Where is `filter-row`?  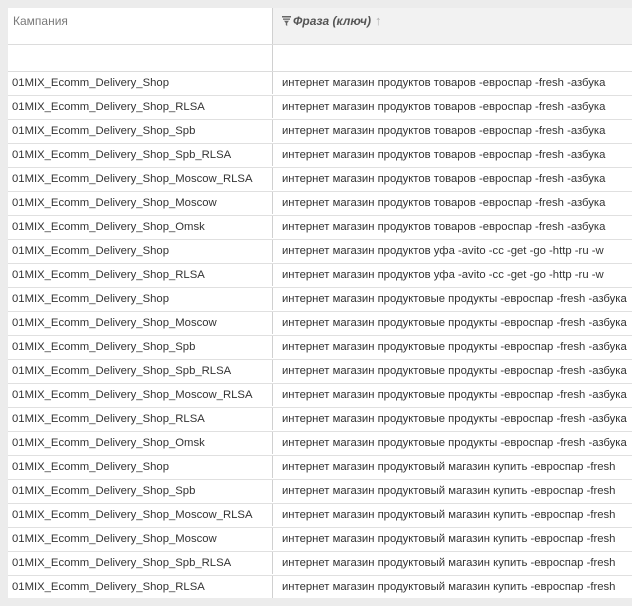 filter-row is located at coordinates (320, 58).